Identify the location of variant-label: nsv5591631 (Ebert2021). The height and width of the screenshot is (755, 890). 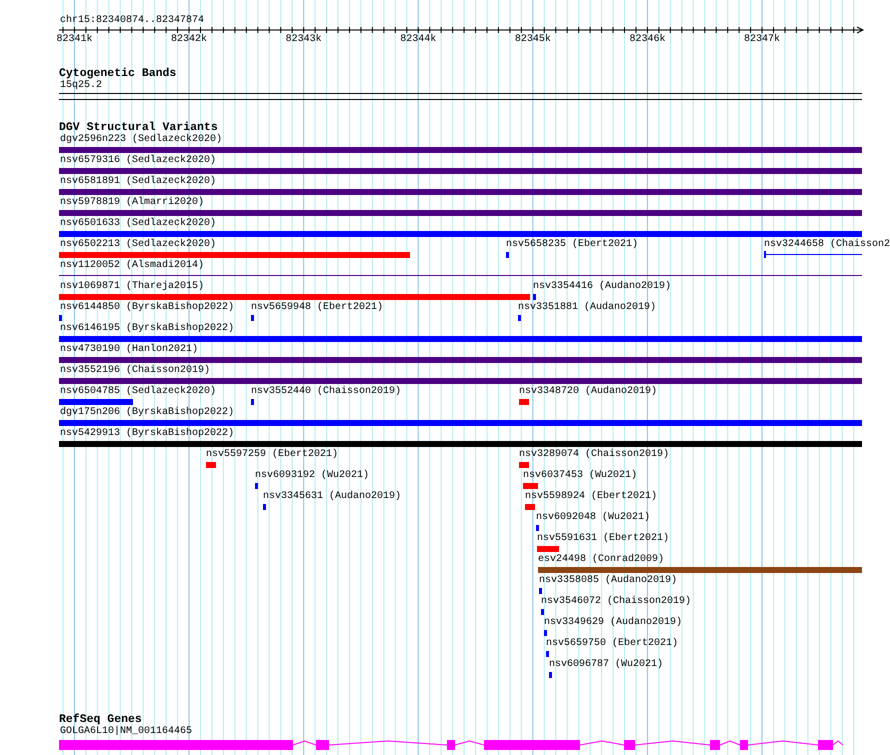
(603, 539).